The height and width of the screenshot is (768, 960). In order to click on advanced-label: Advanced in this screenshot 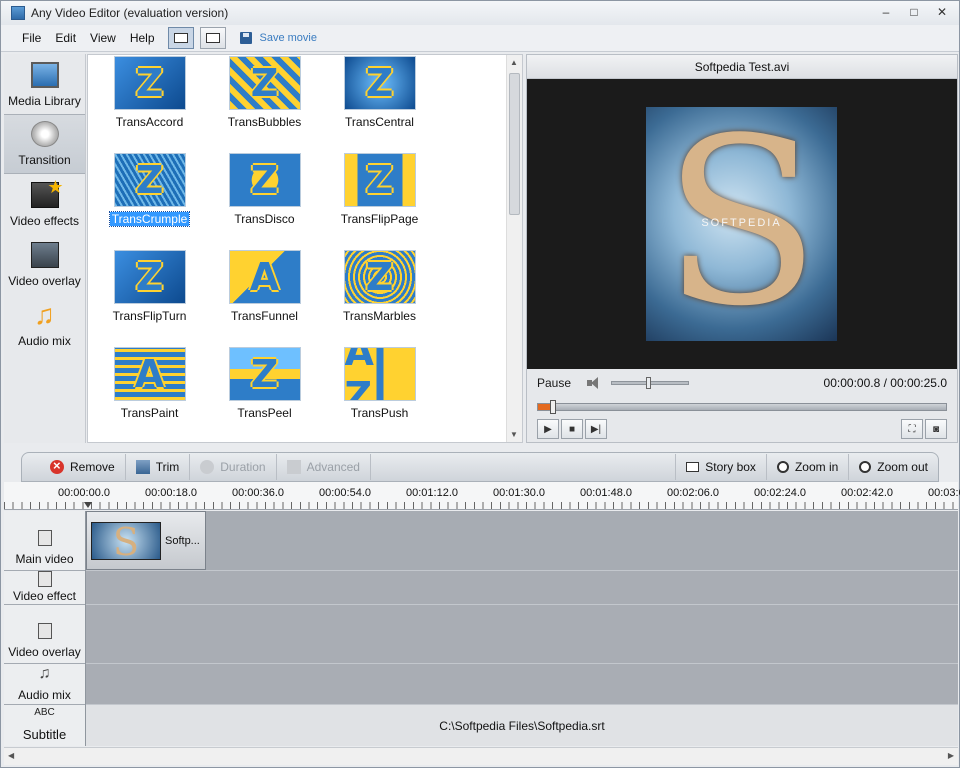, I will do `click(333, 467)`.